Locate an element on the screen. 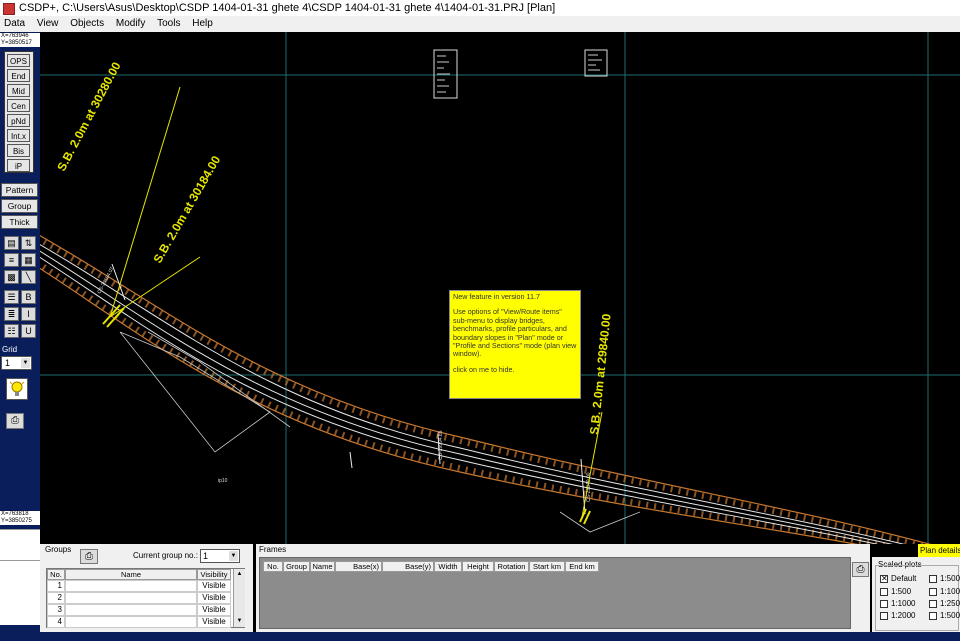  col-end-km: End km is located at coordinates (582, 566).